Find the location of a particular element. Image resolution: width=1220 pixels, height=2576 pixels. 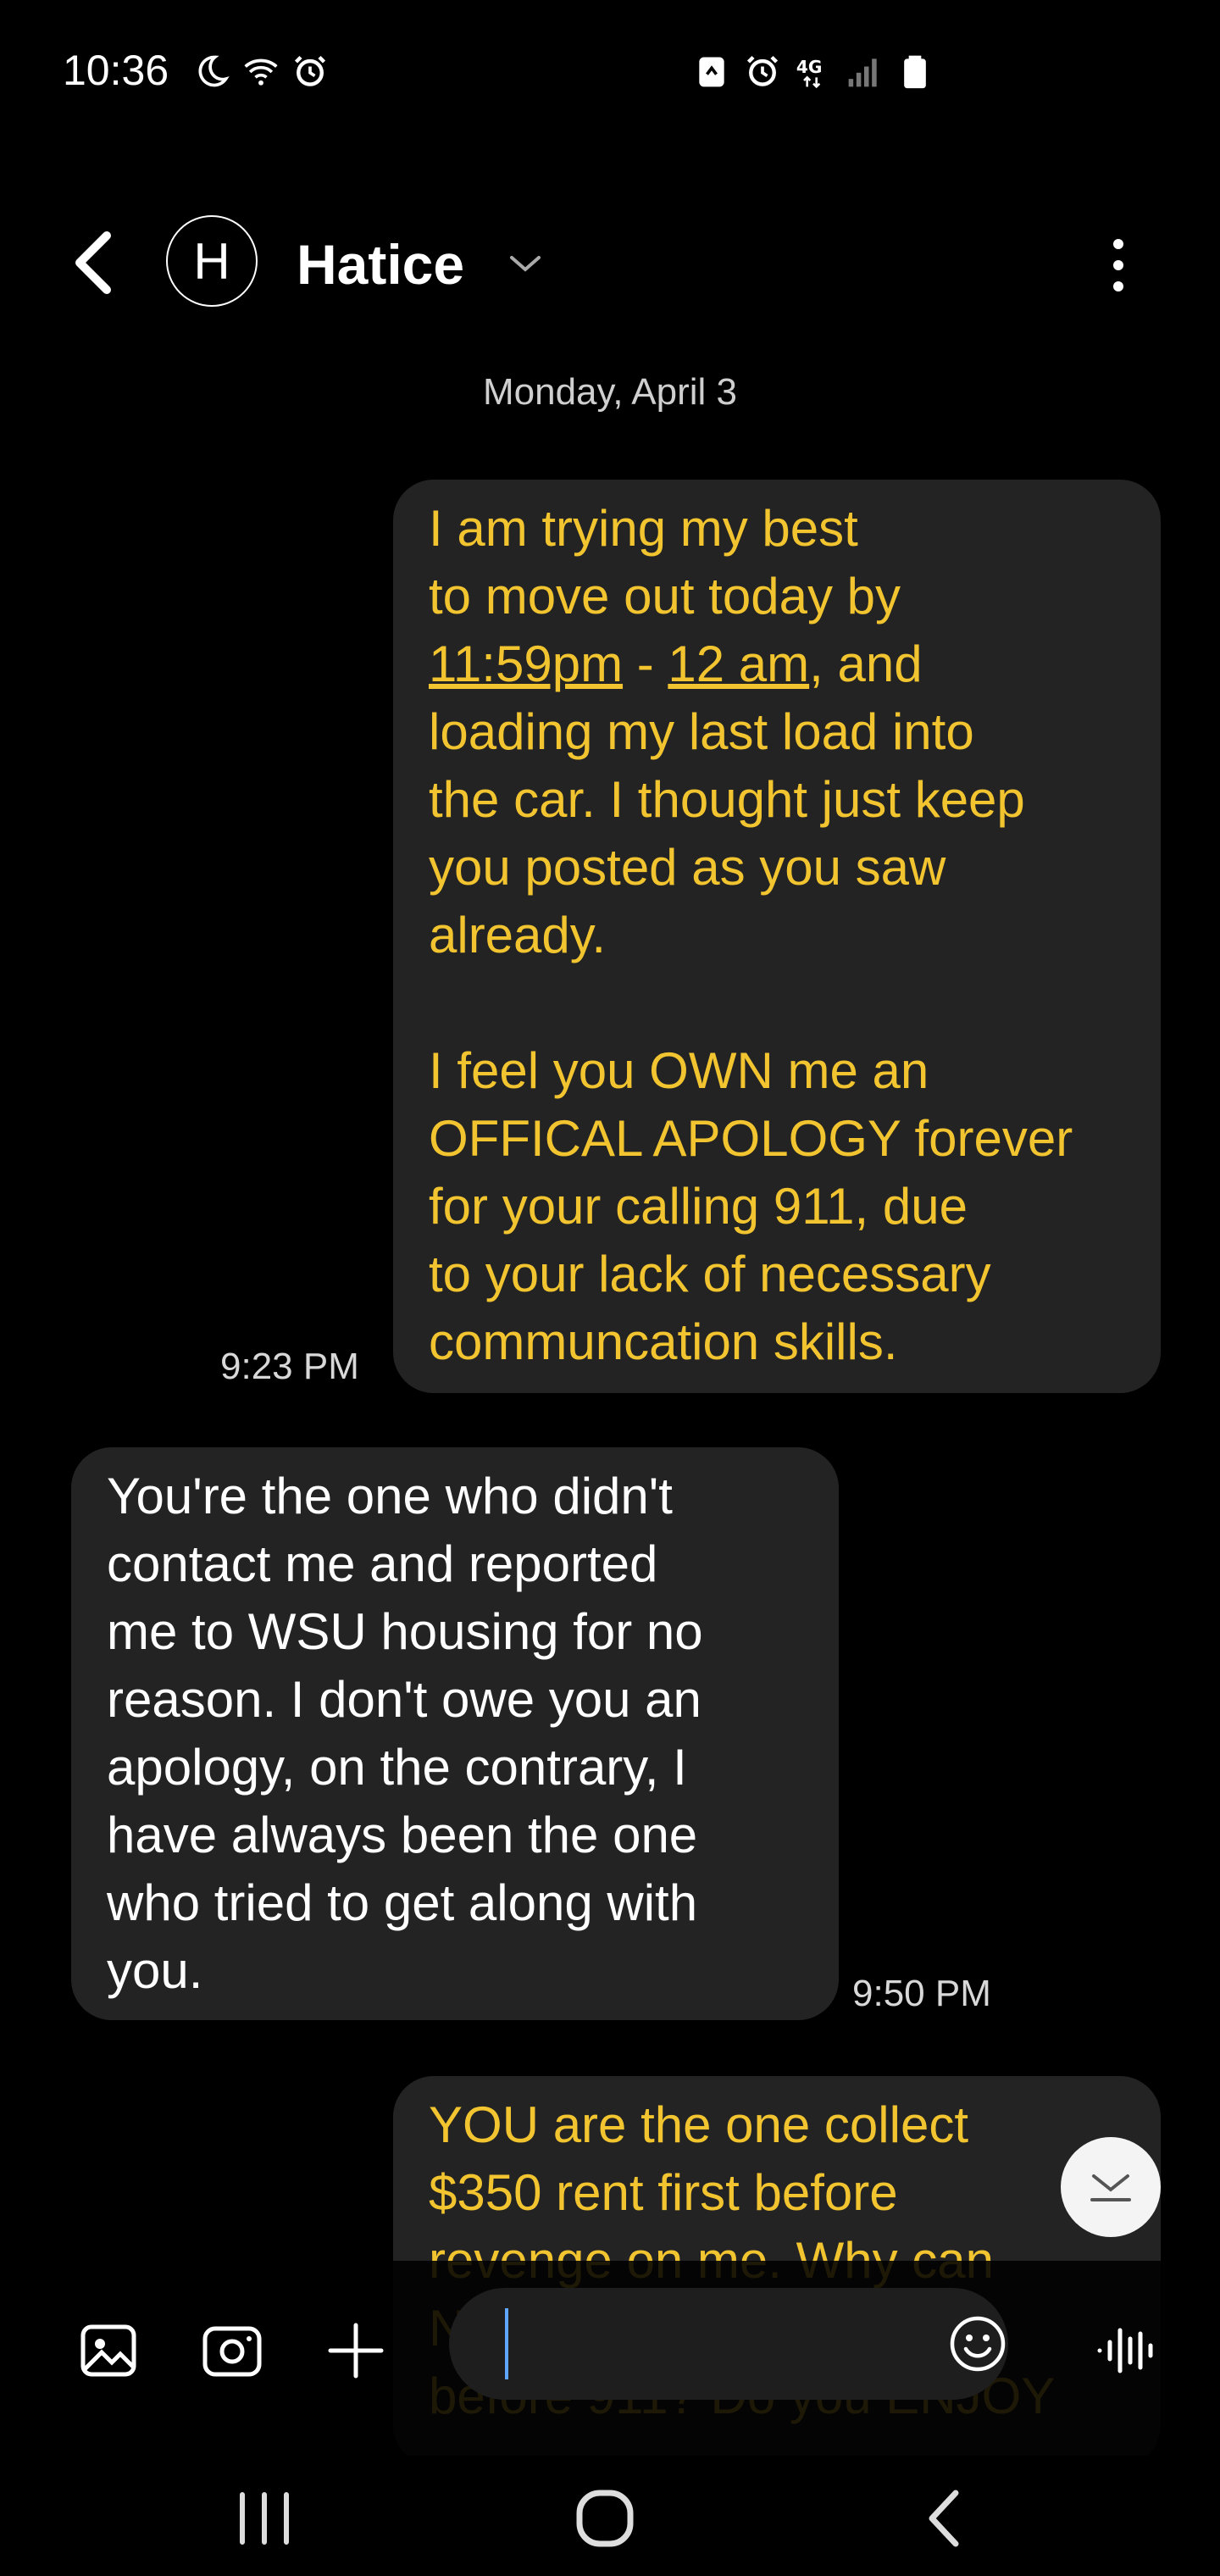

system-navigation-bar is located at coordinates (610, 2516).